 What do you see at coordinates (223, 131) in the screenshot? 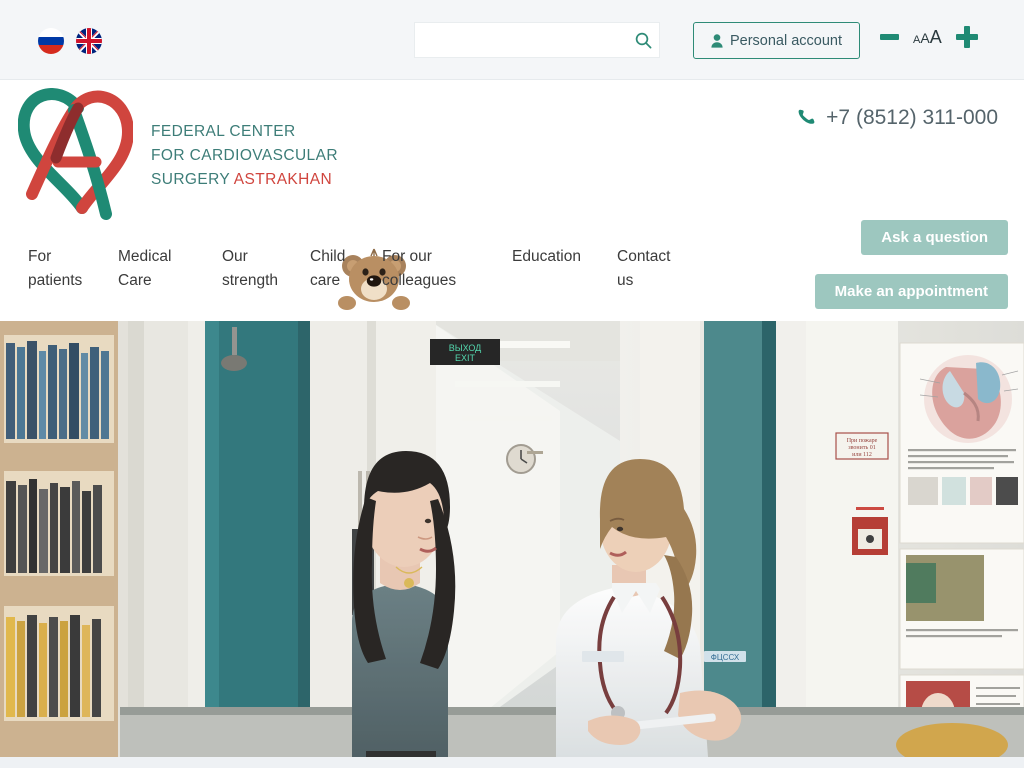
I see `logo-line-1: FEDERAL CENTER` at bounding box center [223, 131].